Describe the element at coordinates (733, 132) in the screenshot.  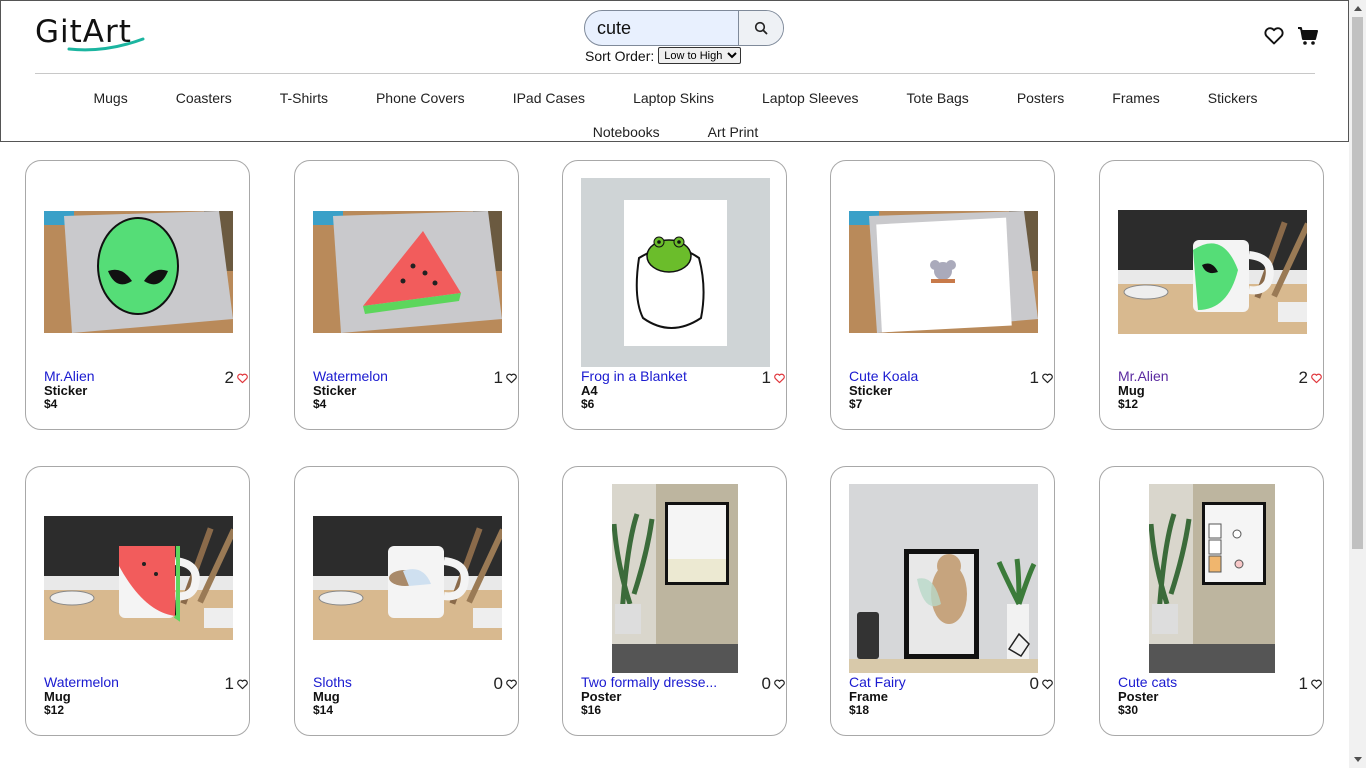
I see `nav-item-art-print: Art Print` at that location.